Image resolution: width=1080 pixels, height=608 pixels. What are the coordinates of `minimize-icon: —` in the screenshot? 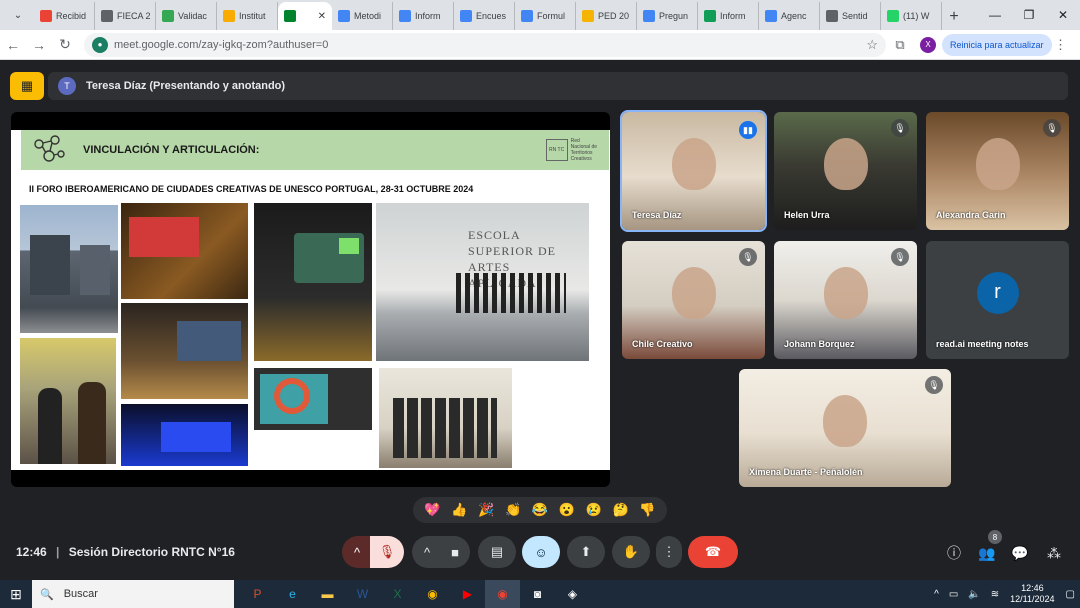 It's located at (995, 15).